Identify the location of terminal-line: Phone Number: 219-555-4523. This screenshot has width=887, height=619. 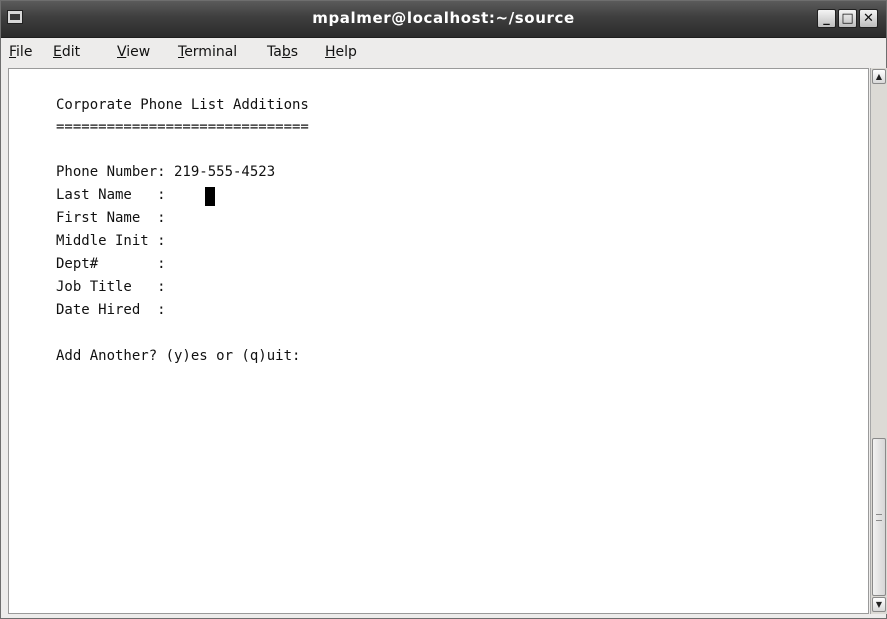
(166, 172).